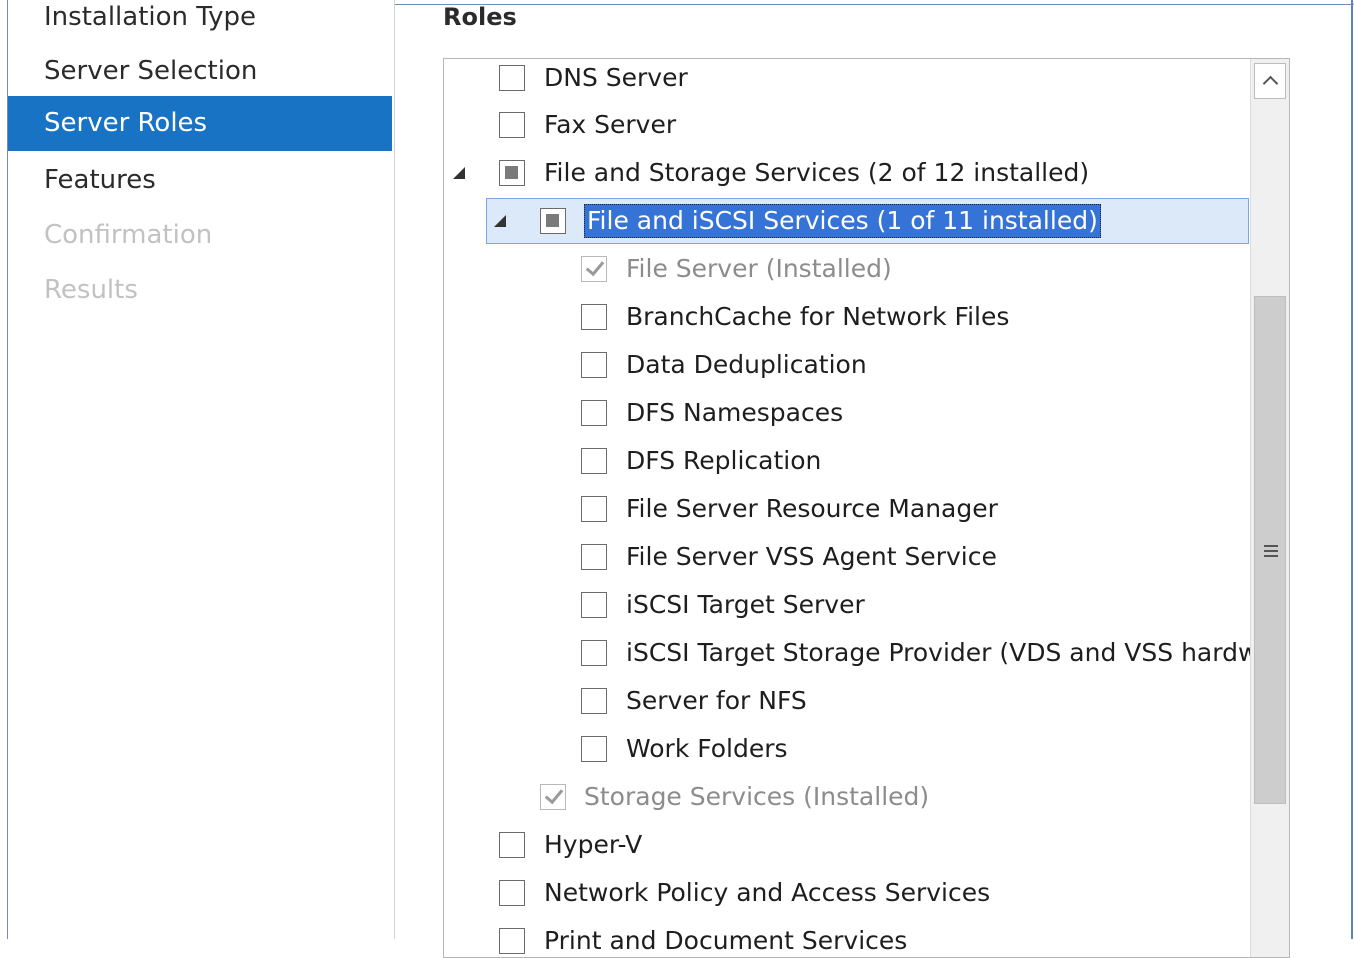  I want to click on role-item-branchcache: BranchCache for Network Files, so click(846, 317).